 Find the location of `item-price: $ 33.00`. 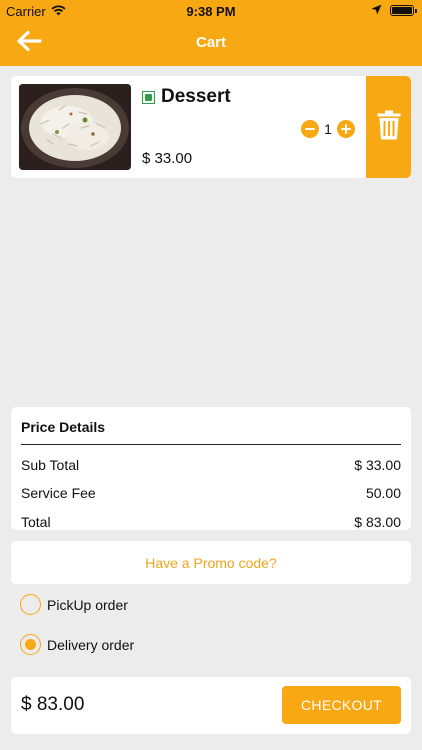

item-price: $ 33.00 is located at coordinates (167, 158).